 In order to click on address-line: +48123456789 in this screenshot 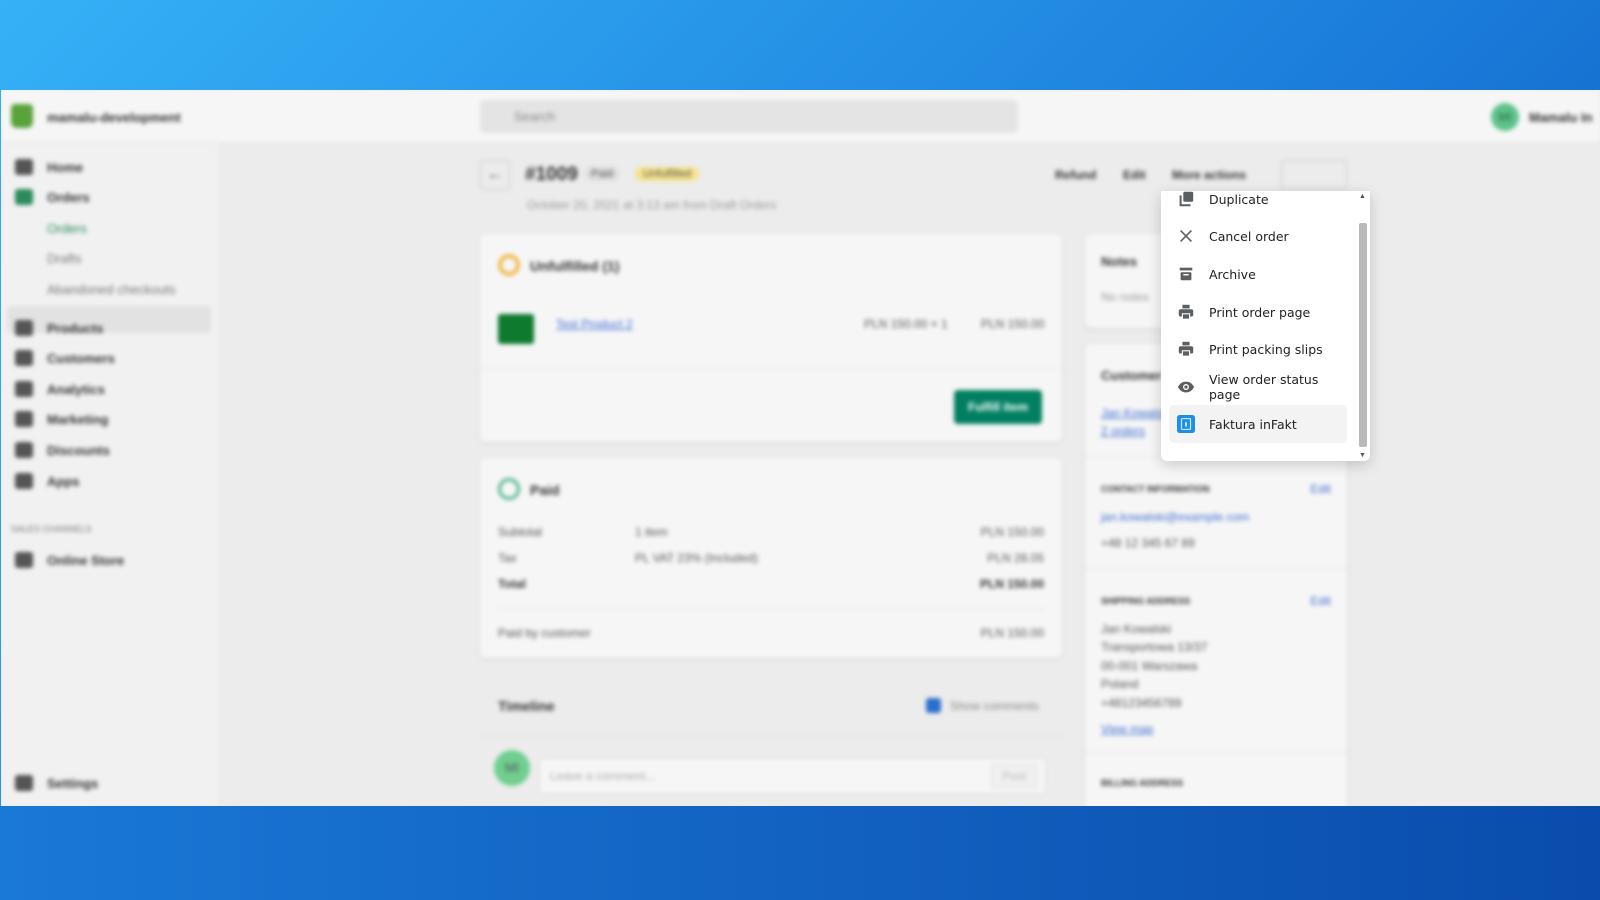, I will do `click(1141, 703)`.